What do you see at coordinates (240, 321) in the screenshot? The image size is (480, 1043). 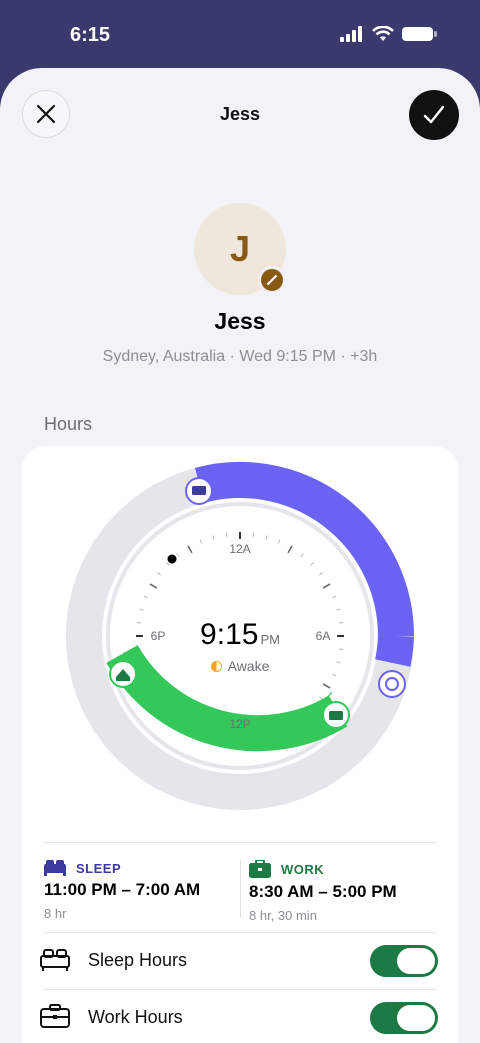 I see `profile-name: Jess` at bounding box center [240, 321].